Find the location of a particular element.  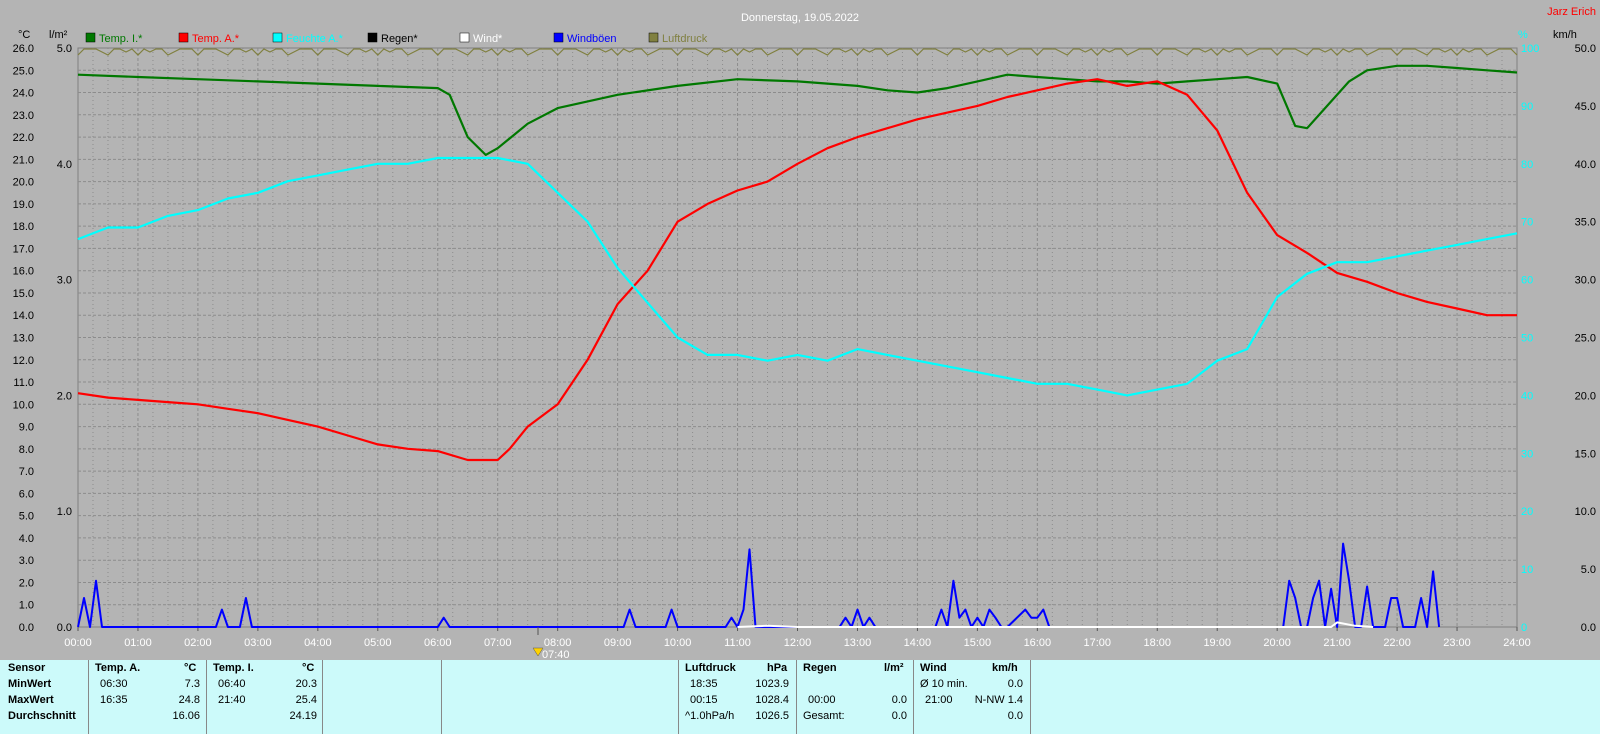

y-pct-tick: 10 is located at coordinates (1527, 570).